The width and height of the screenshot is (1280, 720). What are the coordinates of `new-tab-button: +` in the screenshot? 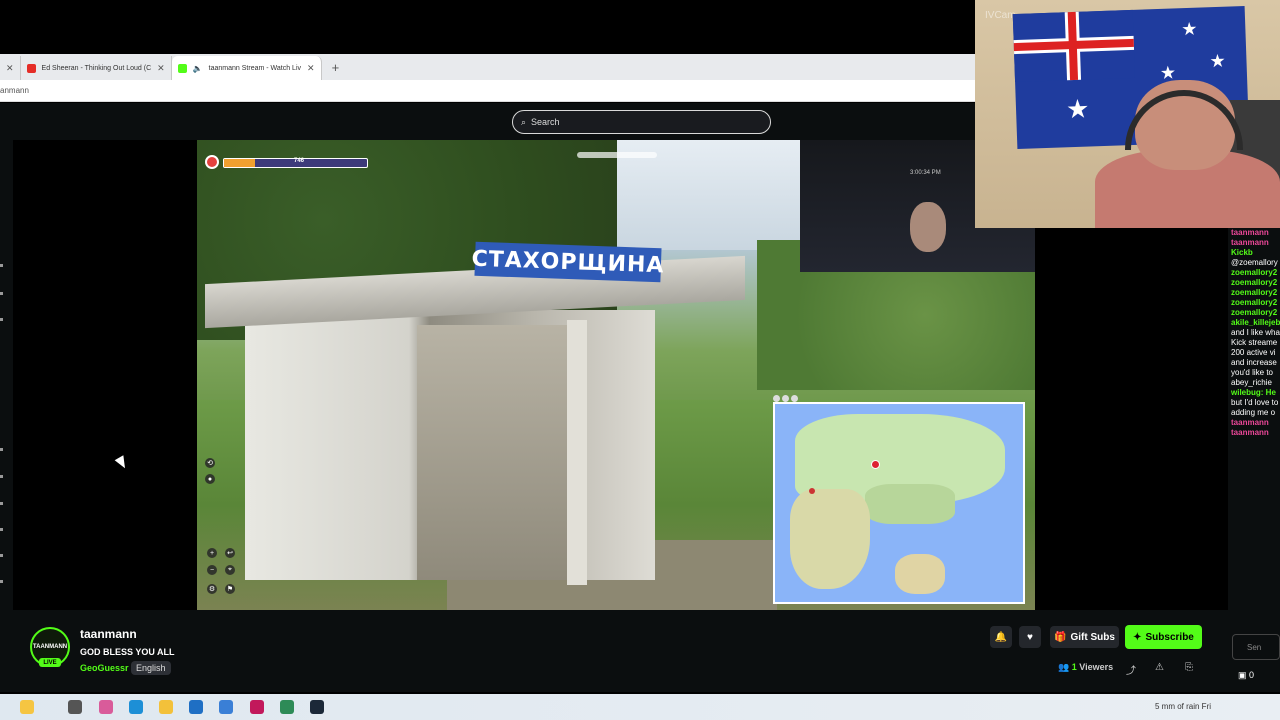 It's located at (336, 68).